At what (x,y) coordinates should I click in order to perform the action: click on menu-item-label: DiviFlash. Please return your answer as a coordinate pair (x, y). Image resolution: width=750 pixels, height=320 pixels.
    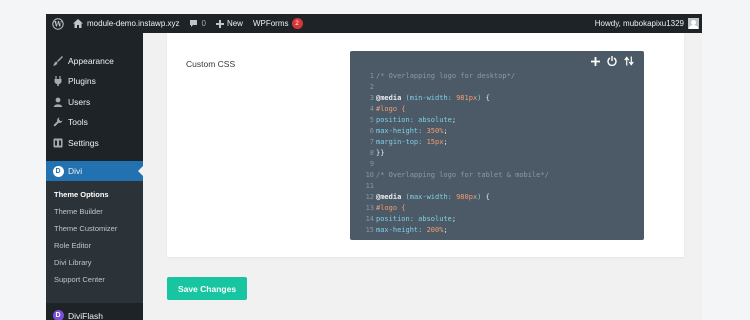
    Looking at the image, I should click on (85, 315).